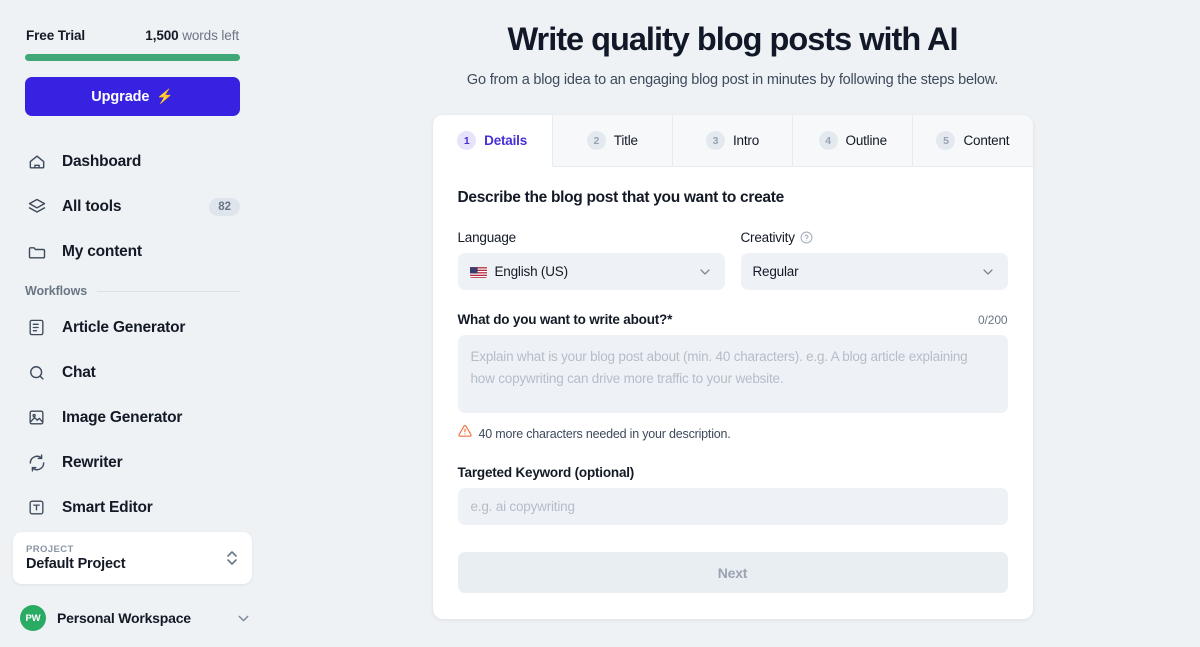 The image size is (1200, 647). I want to click on refresh-icon, so click(36, 462).